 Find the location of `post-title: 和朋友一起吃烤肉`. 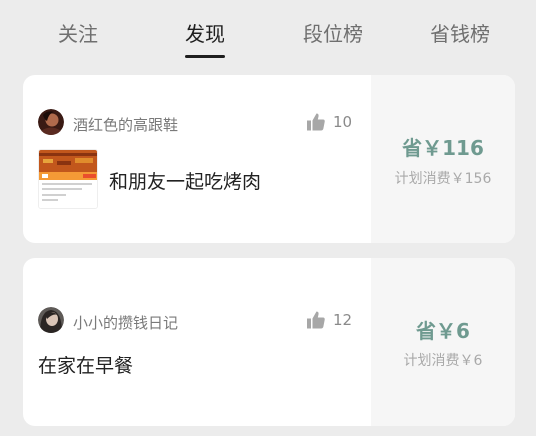

post-title: 和朋友一起吃烤肉 is located at coordinates (185, 180).